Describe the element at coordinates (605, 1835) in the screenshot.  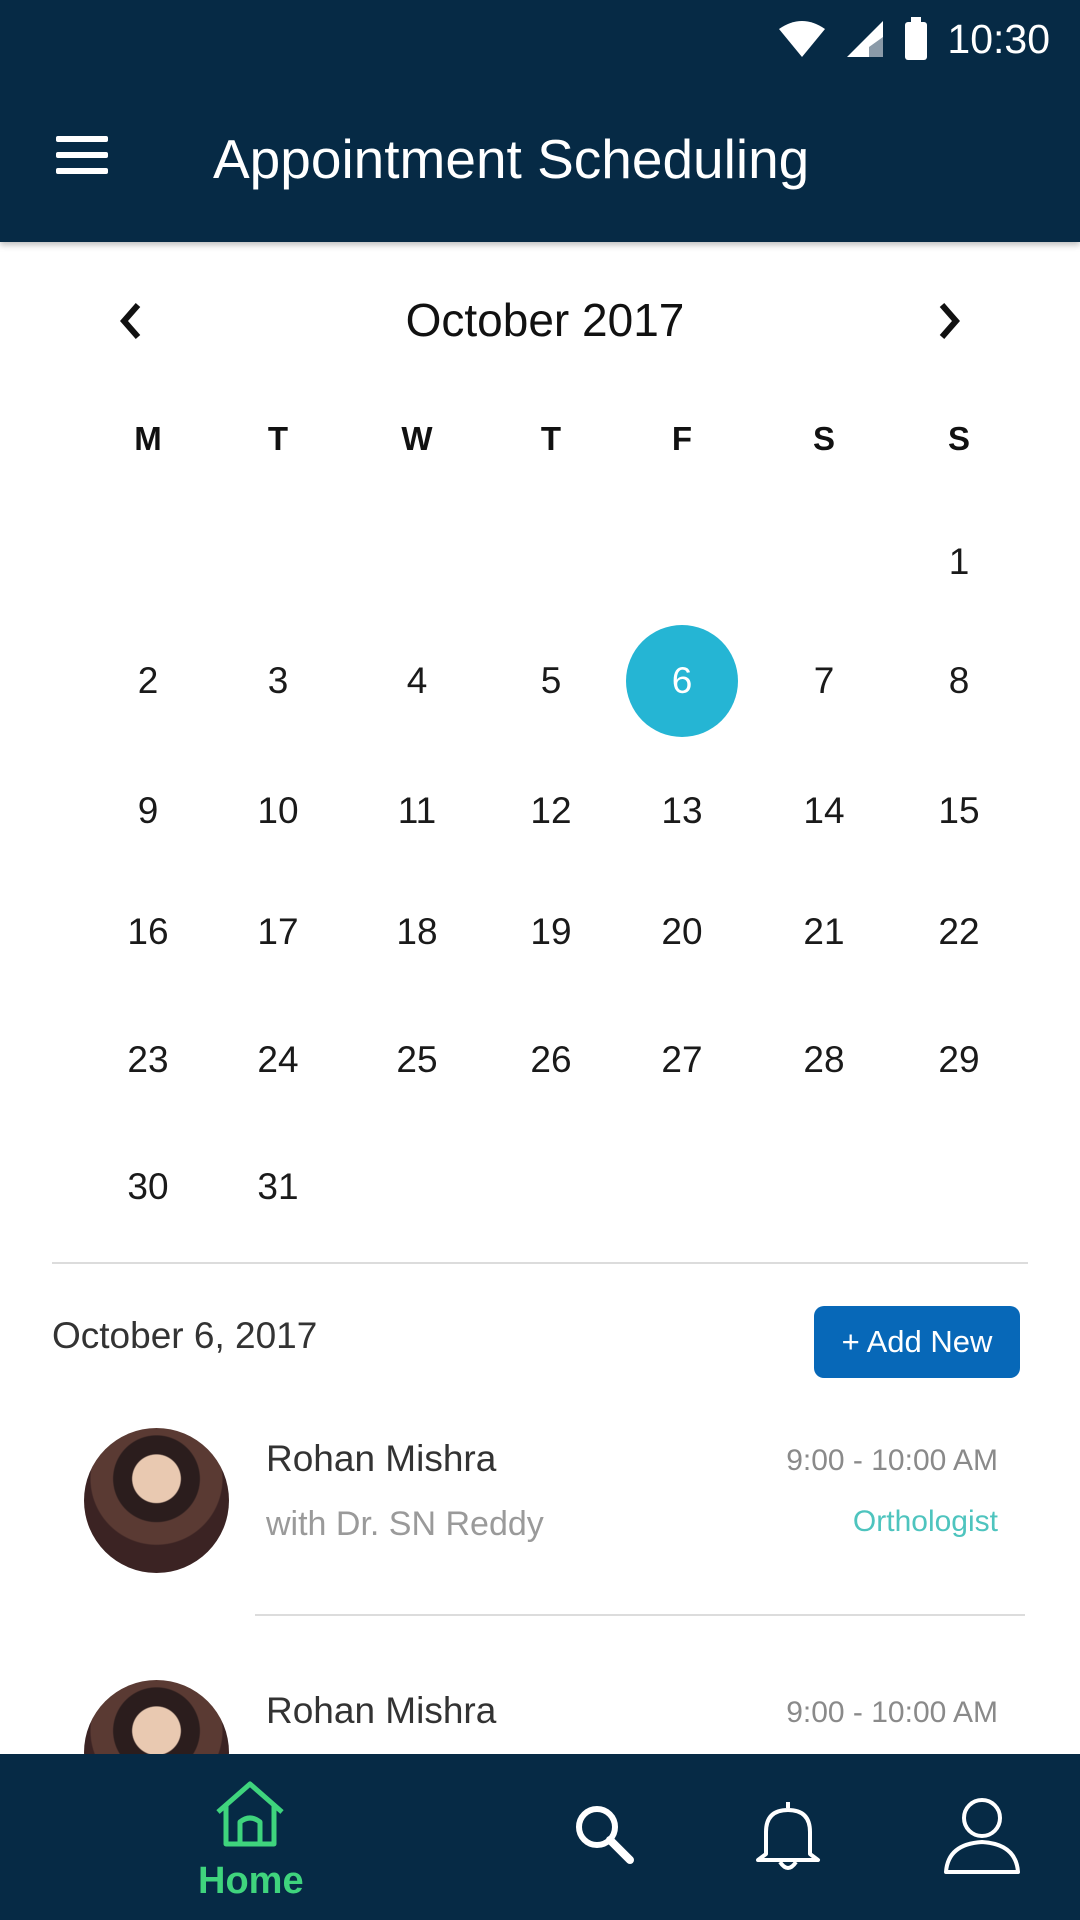
I see `search-icon` at that location.